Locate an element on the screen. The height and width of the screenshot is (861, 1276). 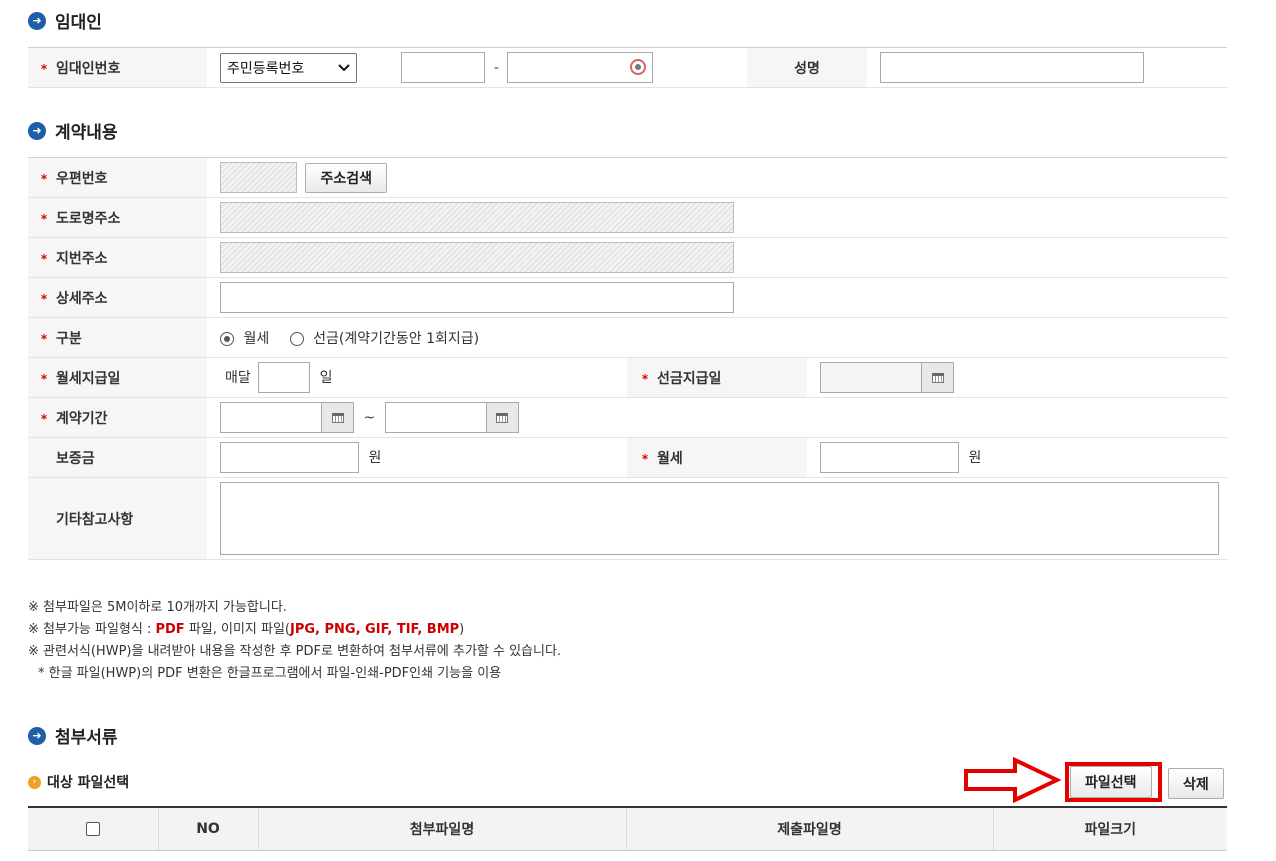
address-search-button: 주소검색 is located at coordinates (346, 177).